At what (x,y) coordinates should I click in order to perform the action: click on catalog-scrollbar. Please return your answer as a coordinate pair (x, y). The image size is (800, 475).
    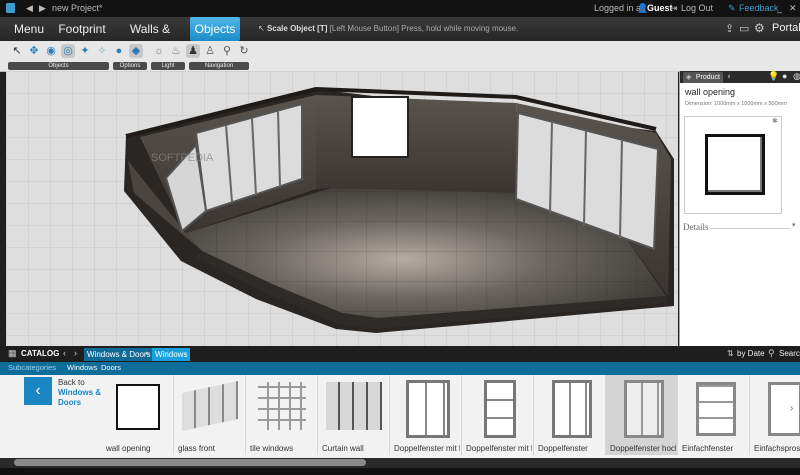
    Looking at the image, I should click on (400, 463).